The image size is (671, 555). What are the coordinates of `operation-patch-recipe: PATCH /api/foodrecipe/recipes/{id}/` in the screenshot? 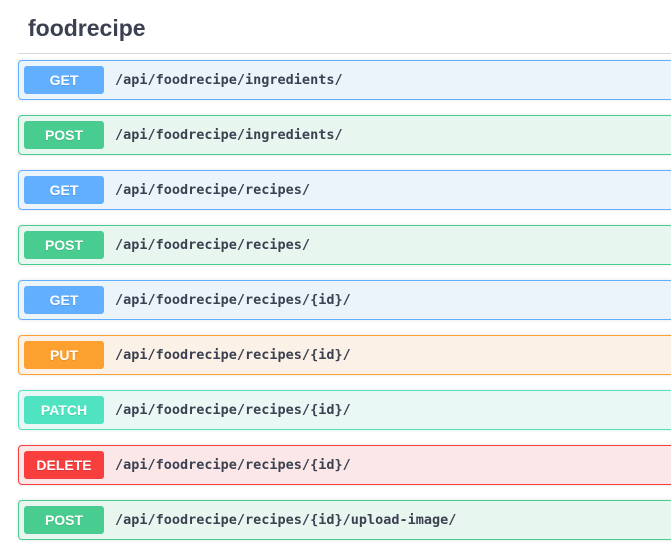 It's located at (344, 410).